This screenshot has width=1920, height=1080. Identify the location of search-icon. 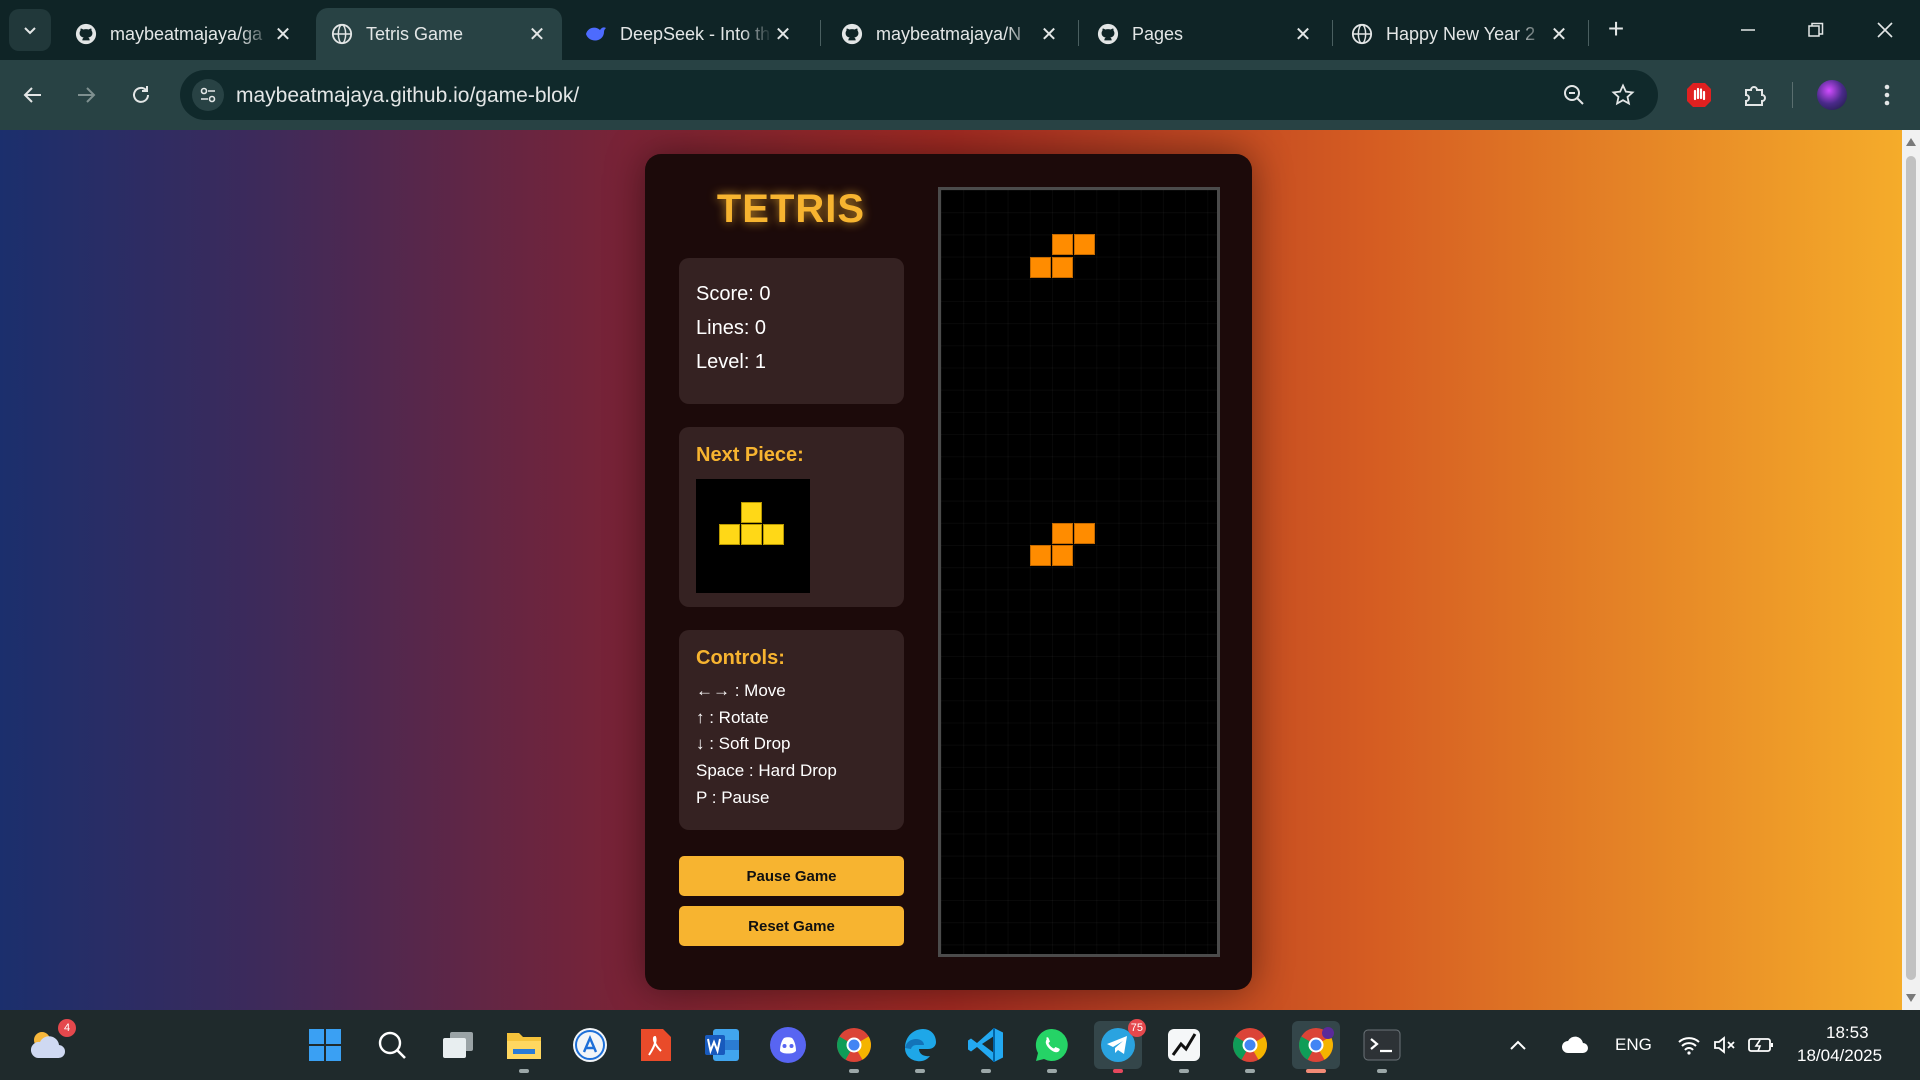
(392, 1045).